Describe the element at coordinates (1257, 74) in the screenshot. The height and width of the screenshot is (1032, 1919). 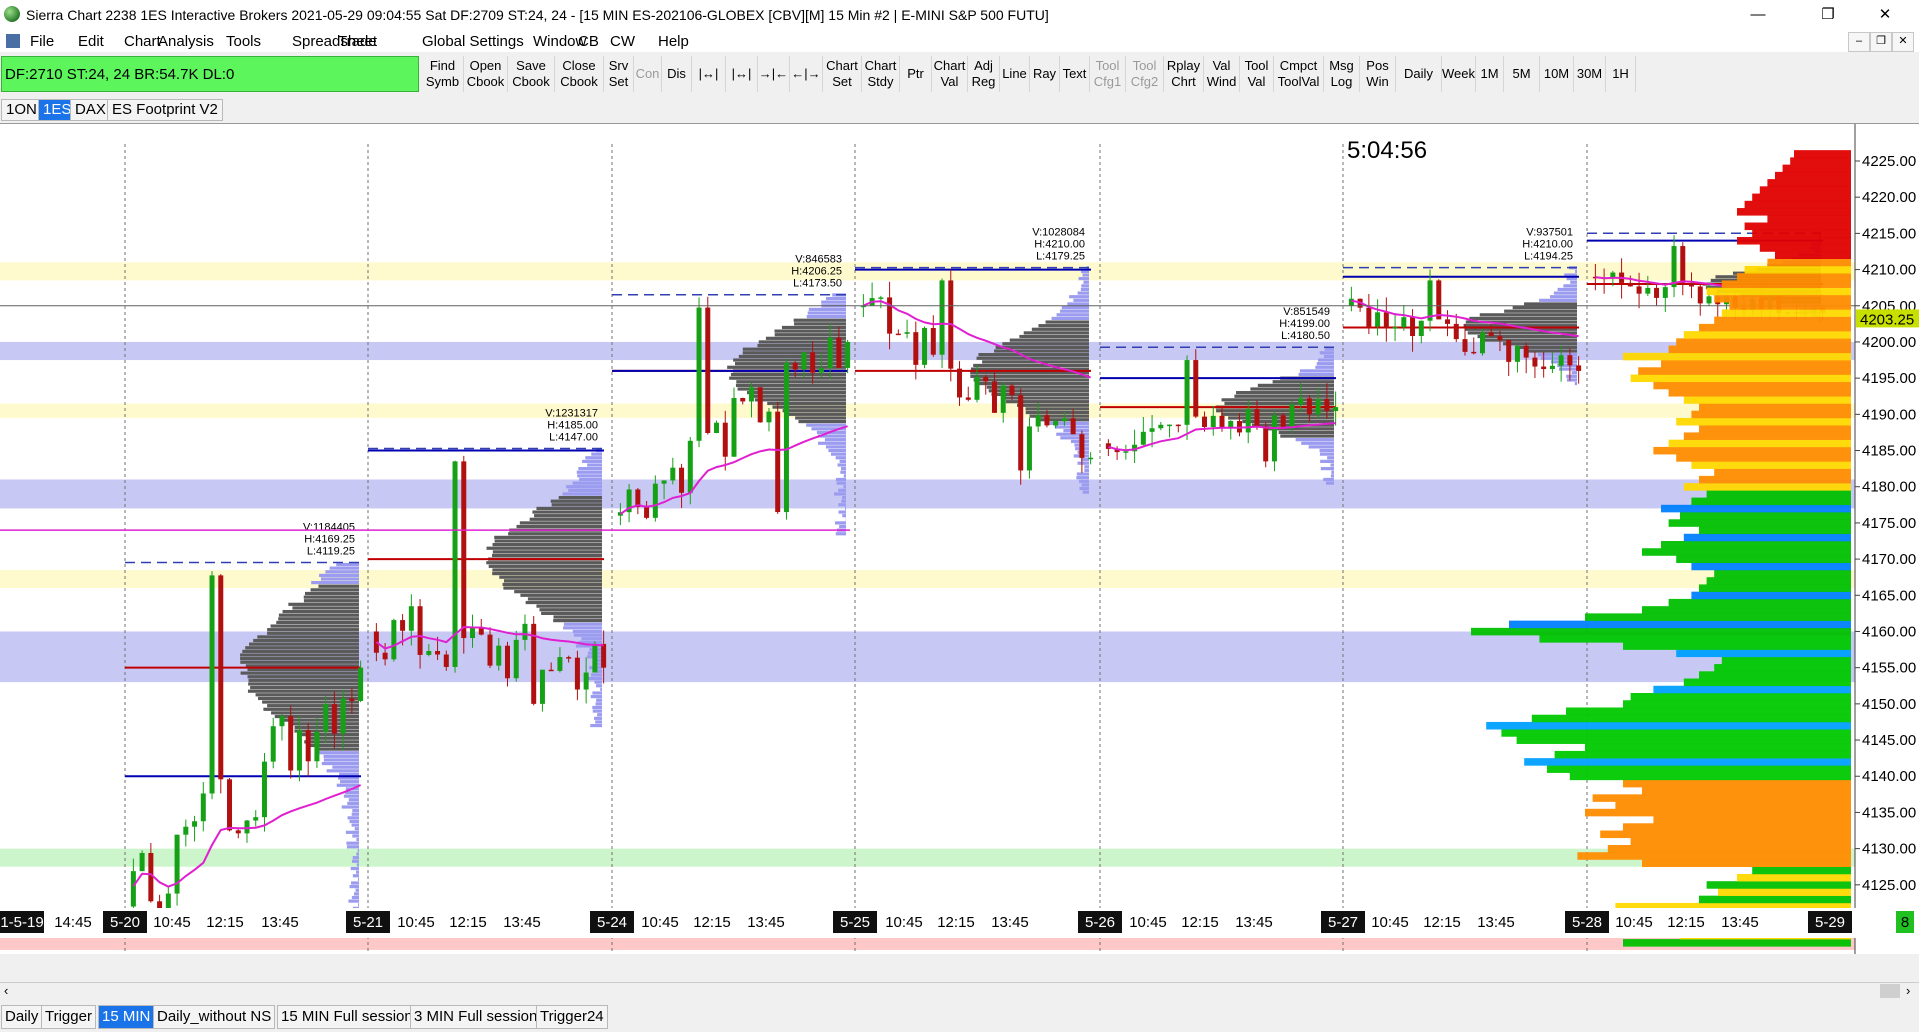
I see `tool-tool-val-button-23: Tool Val` at that location.